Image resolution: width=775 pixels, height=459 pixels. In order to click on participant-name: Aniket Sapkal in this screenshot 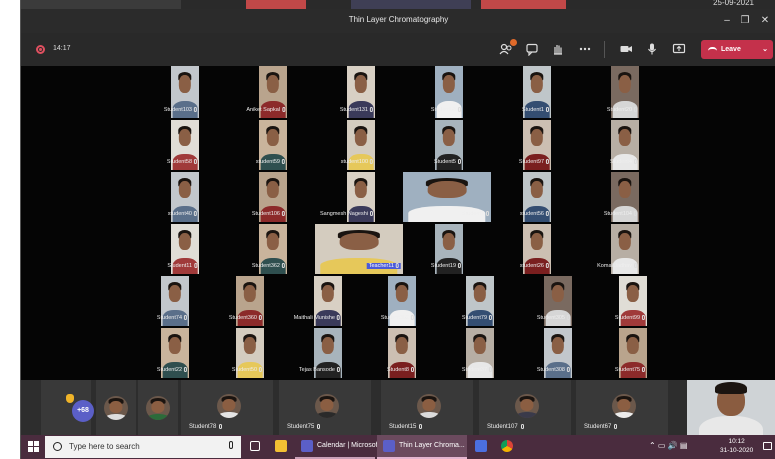, I will do `click(265, 110)`.